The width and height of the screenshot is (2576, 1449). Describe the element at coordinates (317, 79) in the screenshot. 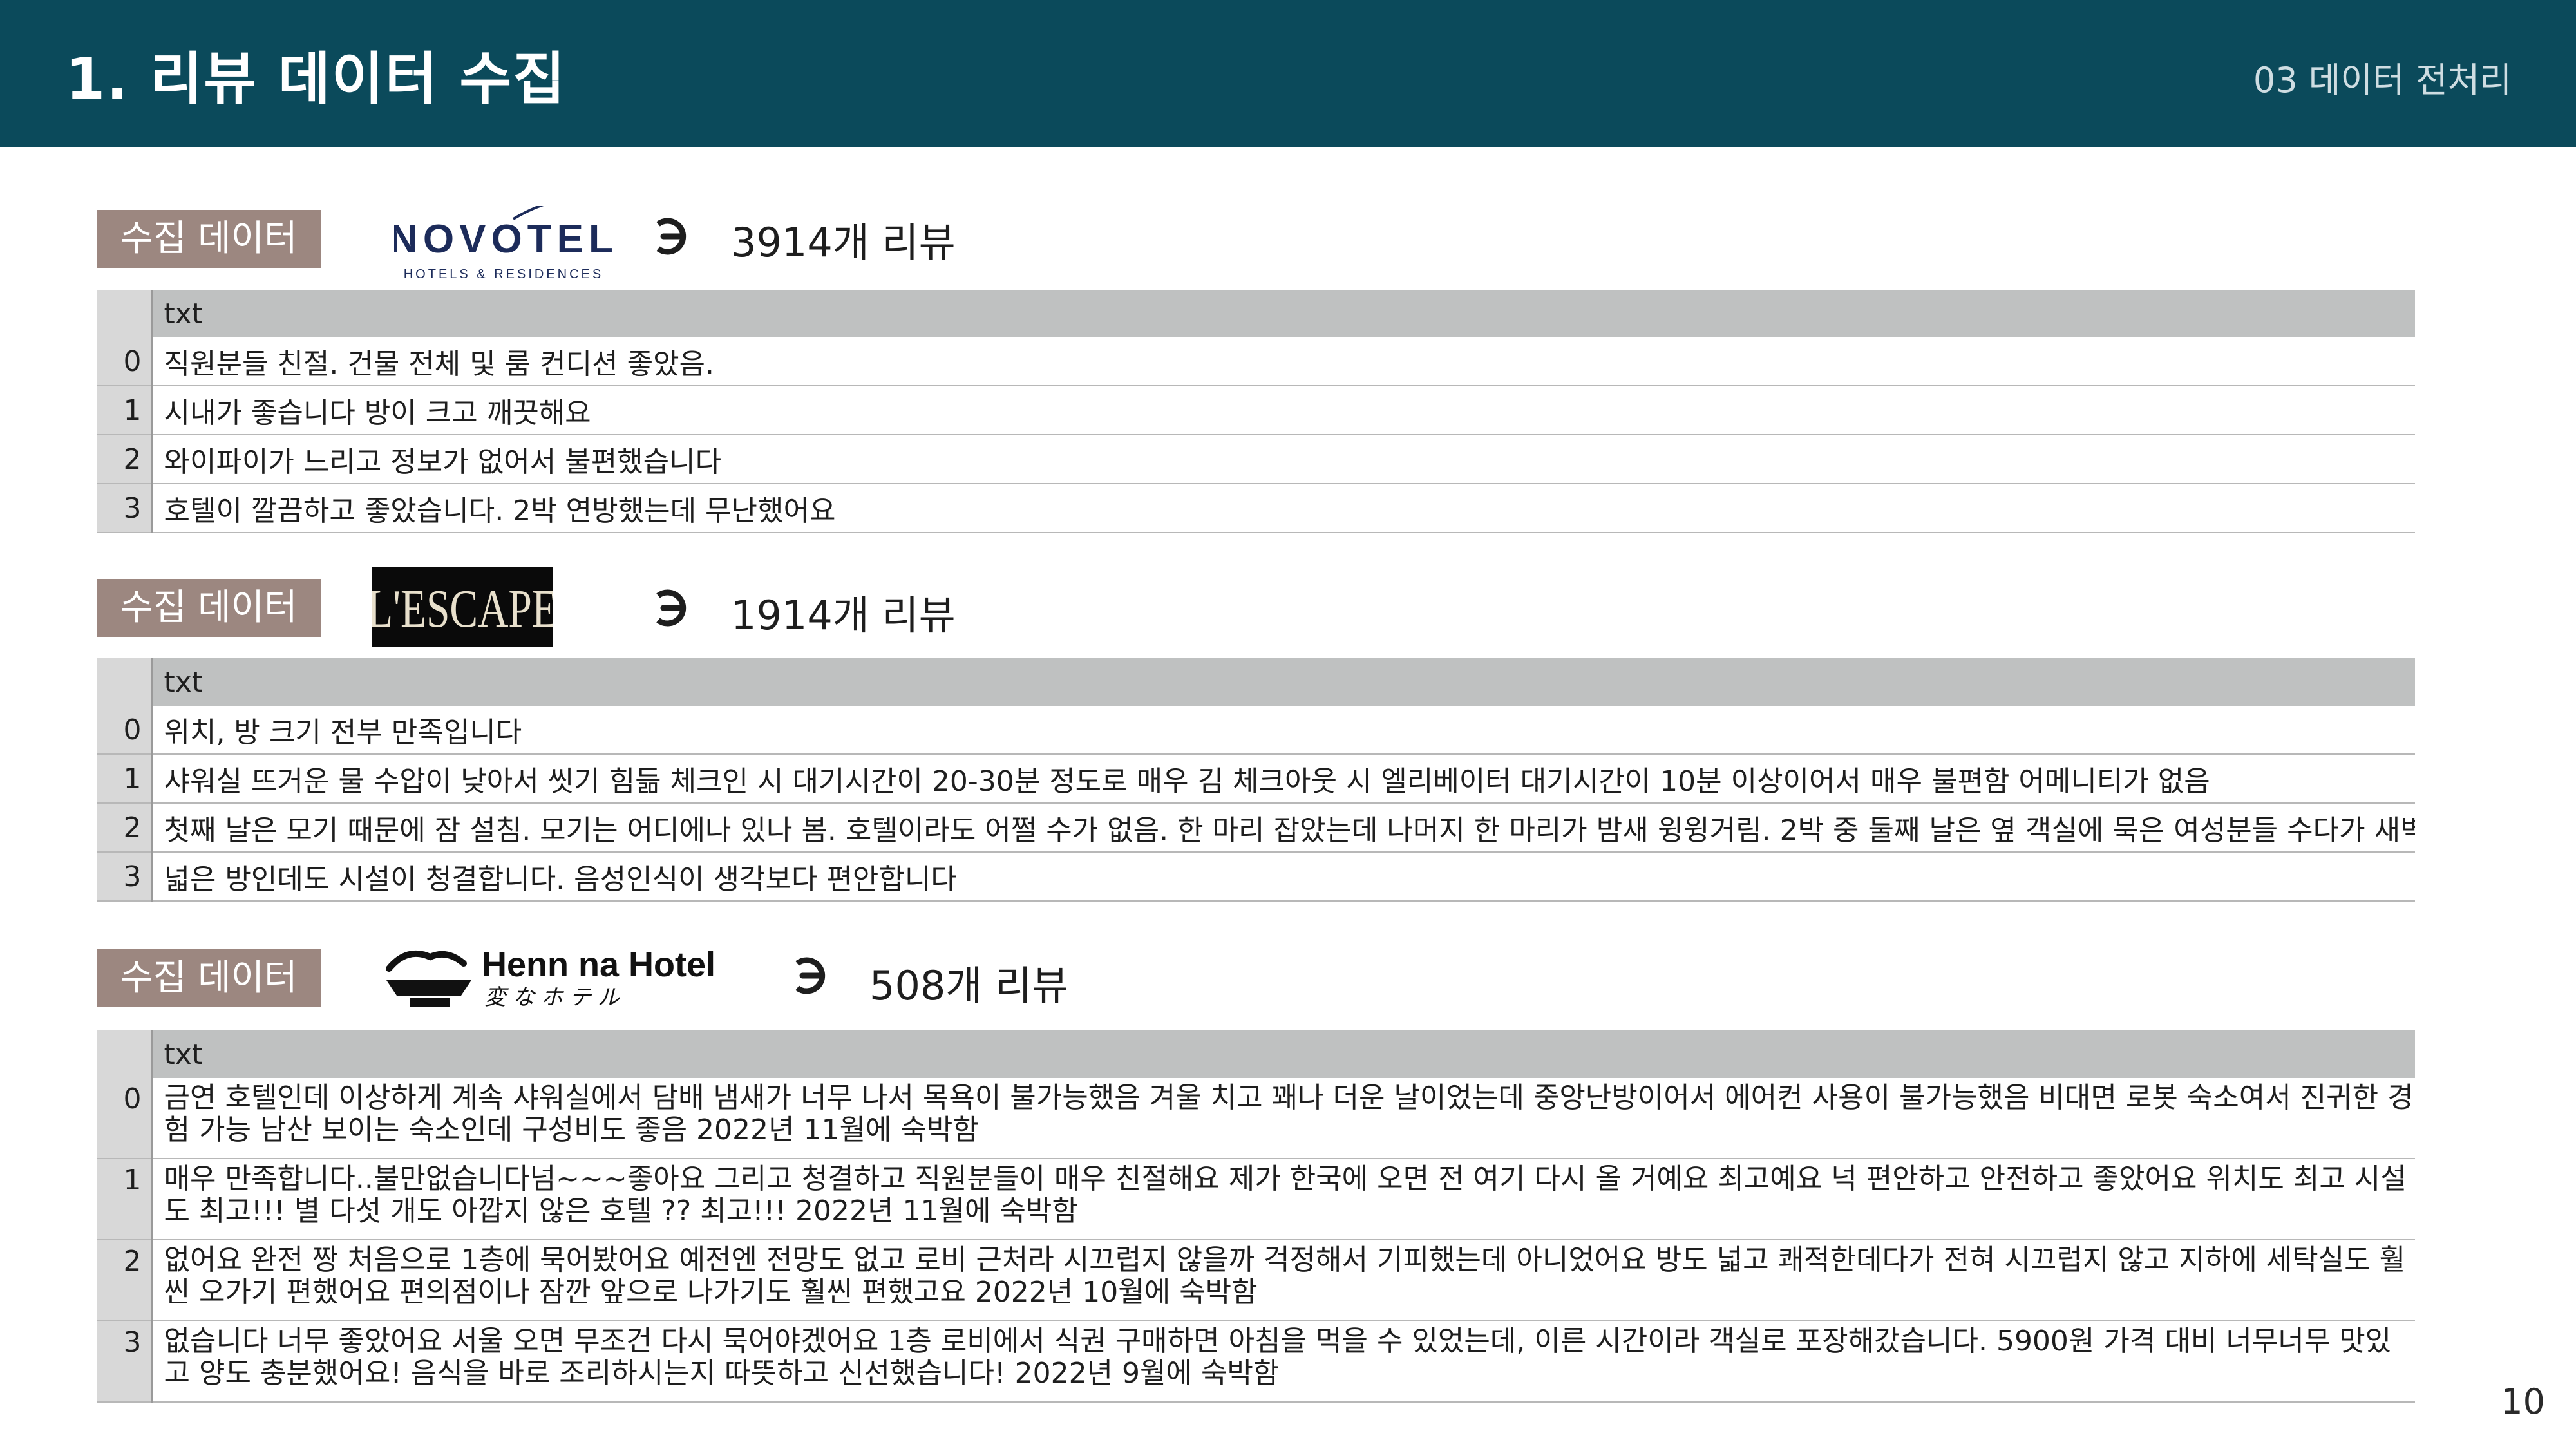

I see `page-title: 1. 리뷰 데이터 수집` at that location.